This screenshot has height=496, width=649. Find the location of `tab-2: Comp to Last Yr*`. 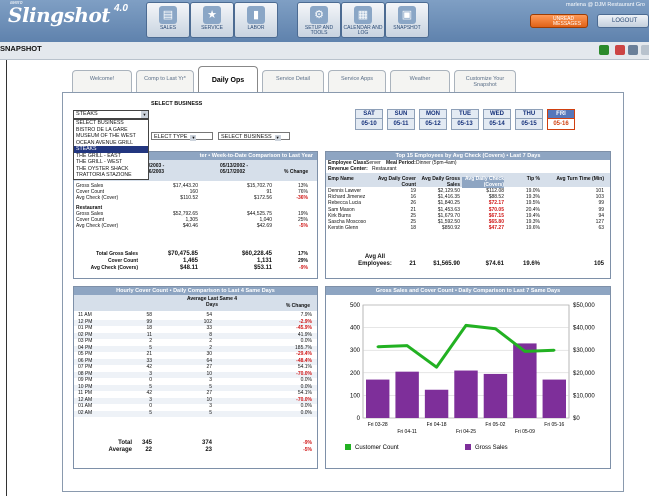

tab-2: Comp to Last Yr* is located at coordinates (165, 81).